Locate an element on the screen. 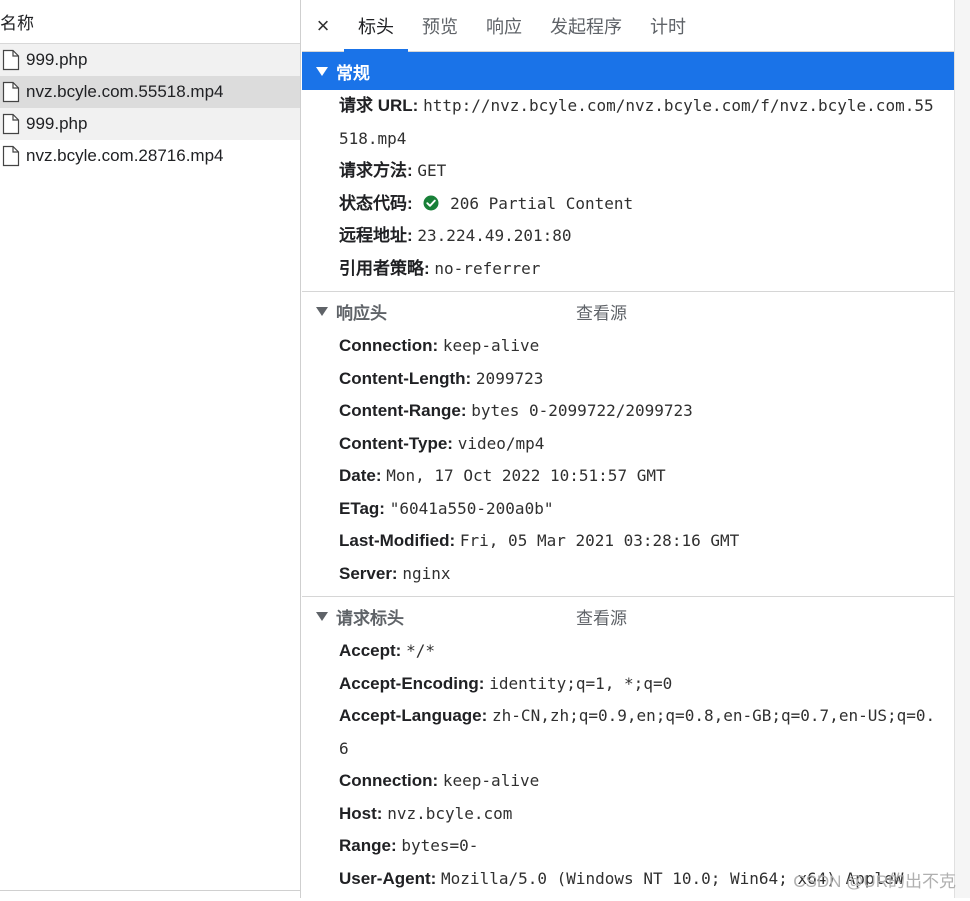 This screenshot has height=901, width=970. referrer-policy-key: 引用者策略: is located at coordinates (384, 268).